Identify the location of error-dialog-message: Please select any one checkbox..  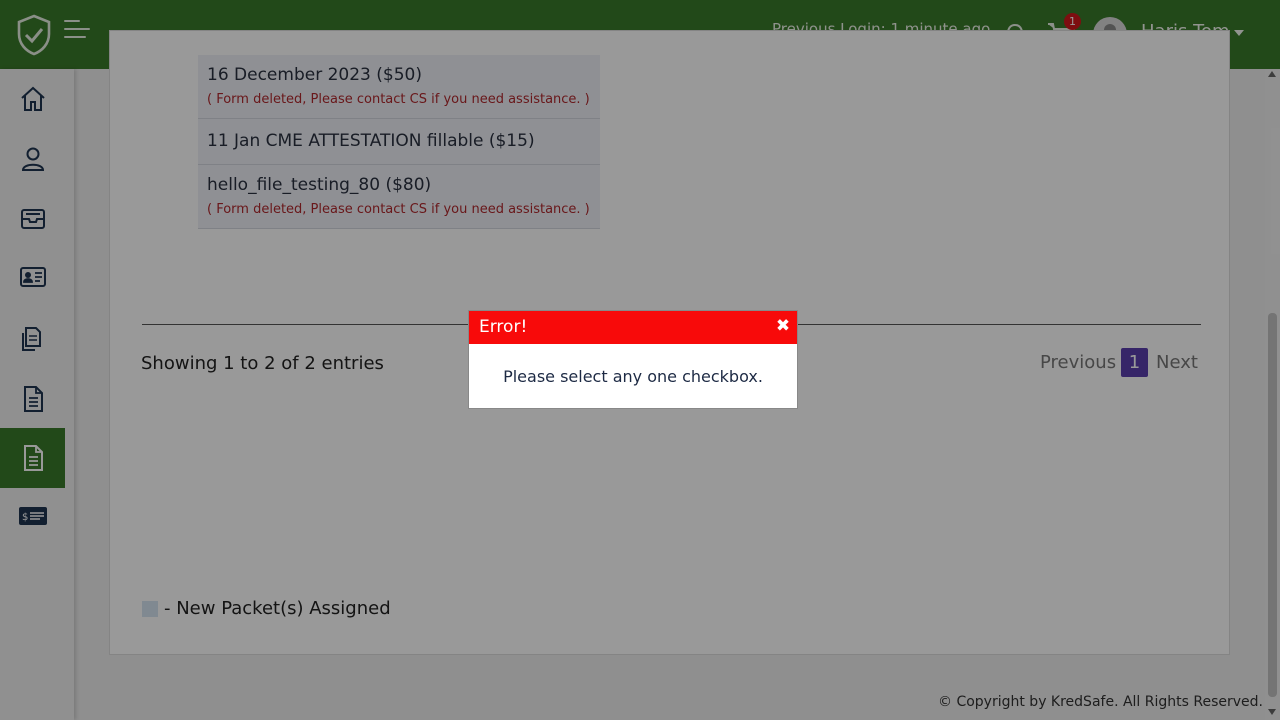
(633, 376).